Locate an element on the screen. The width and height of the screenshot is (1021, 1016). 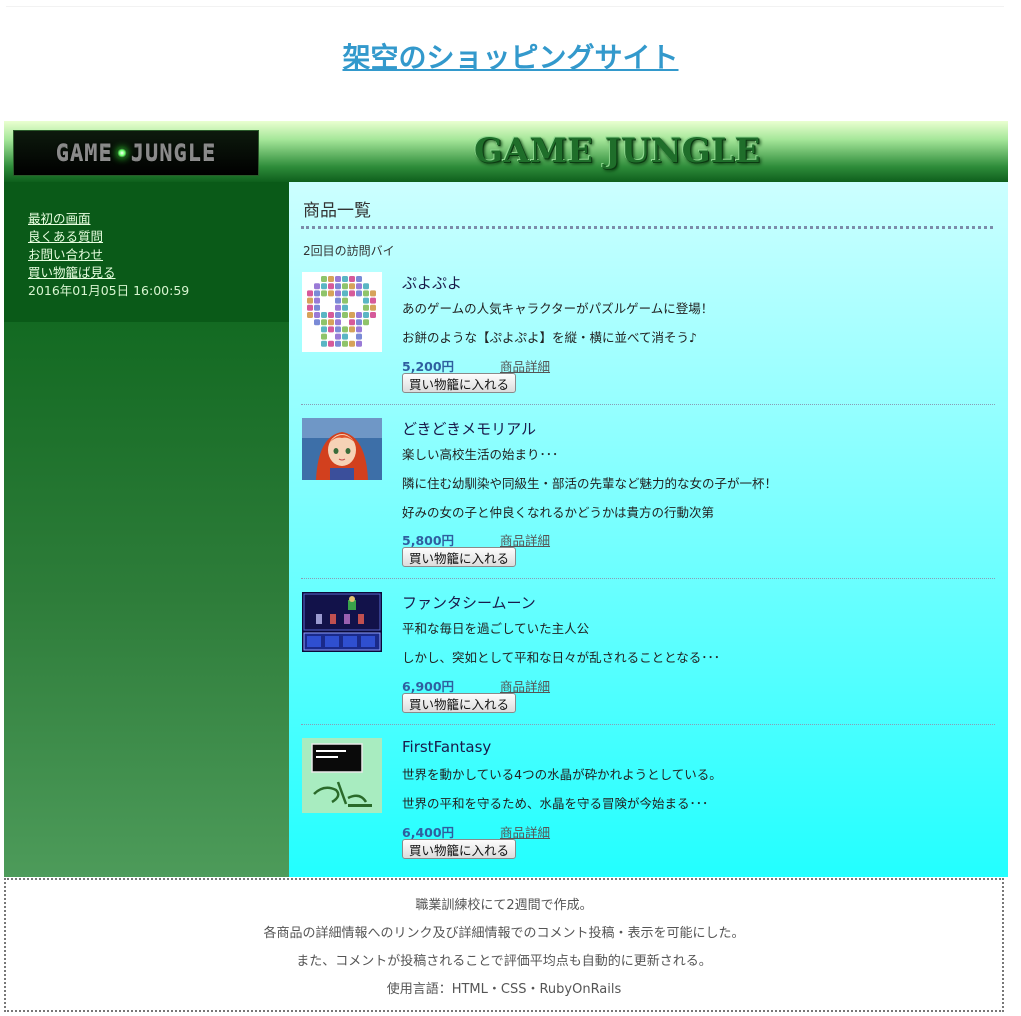
footer-line: 各商品の詳細情報へのリンク及び詳細情報でのコメント投稿・表示を可能にした。 is located at coordinates (504, 933).